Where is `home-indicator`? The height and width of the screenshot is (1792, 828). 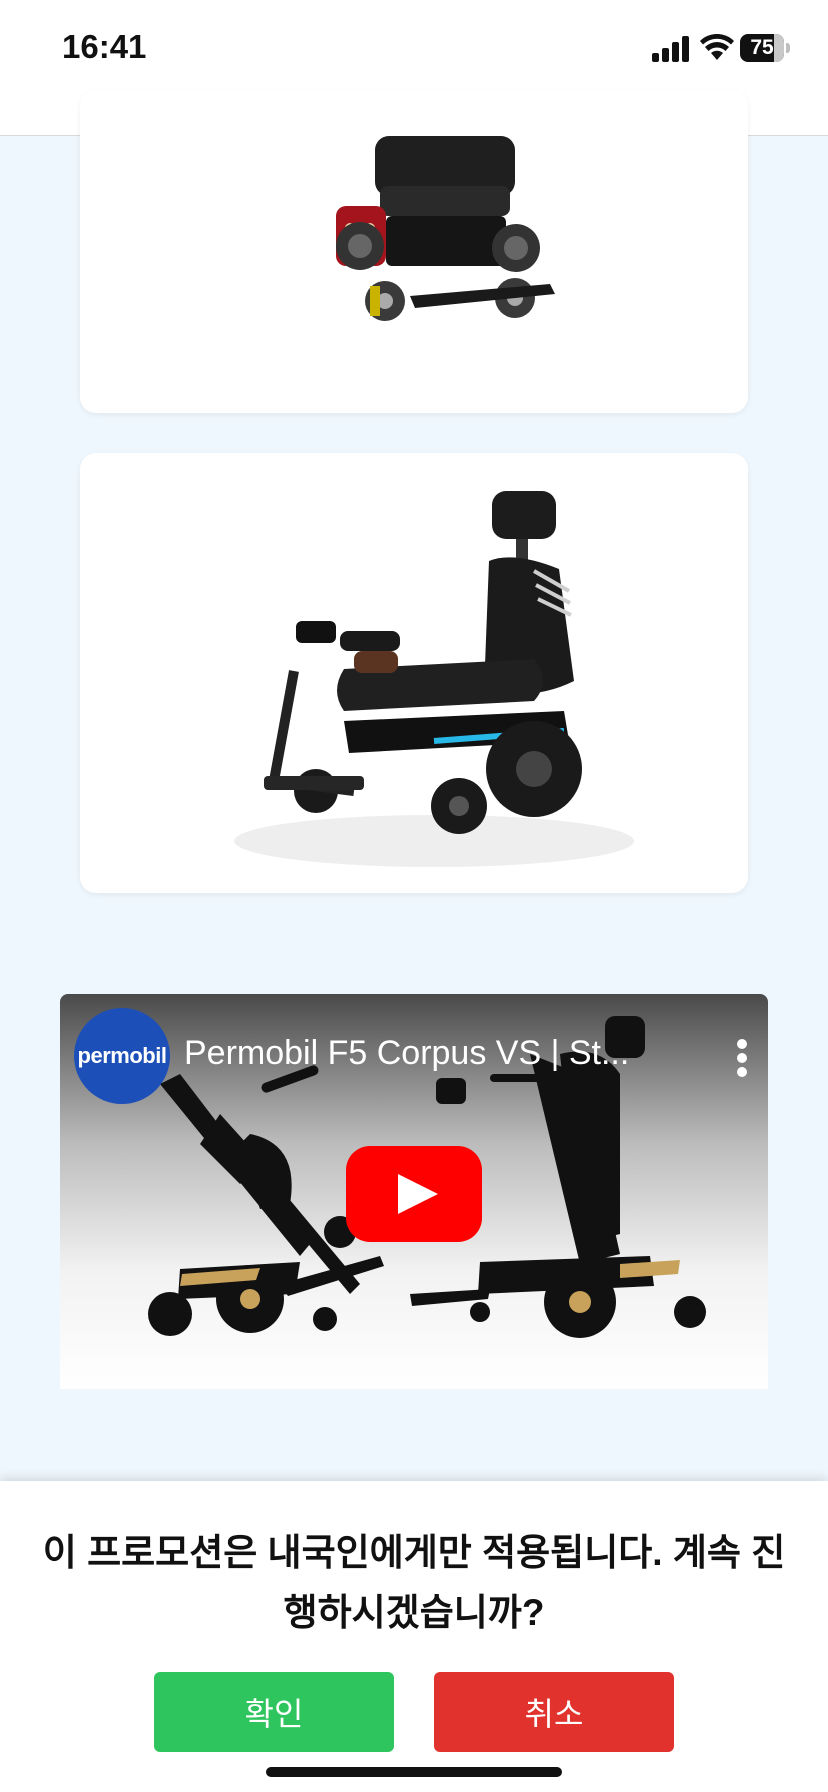 home-indicator is located at coordinates (414, 1772).